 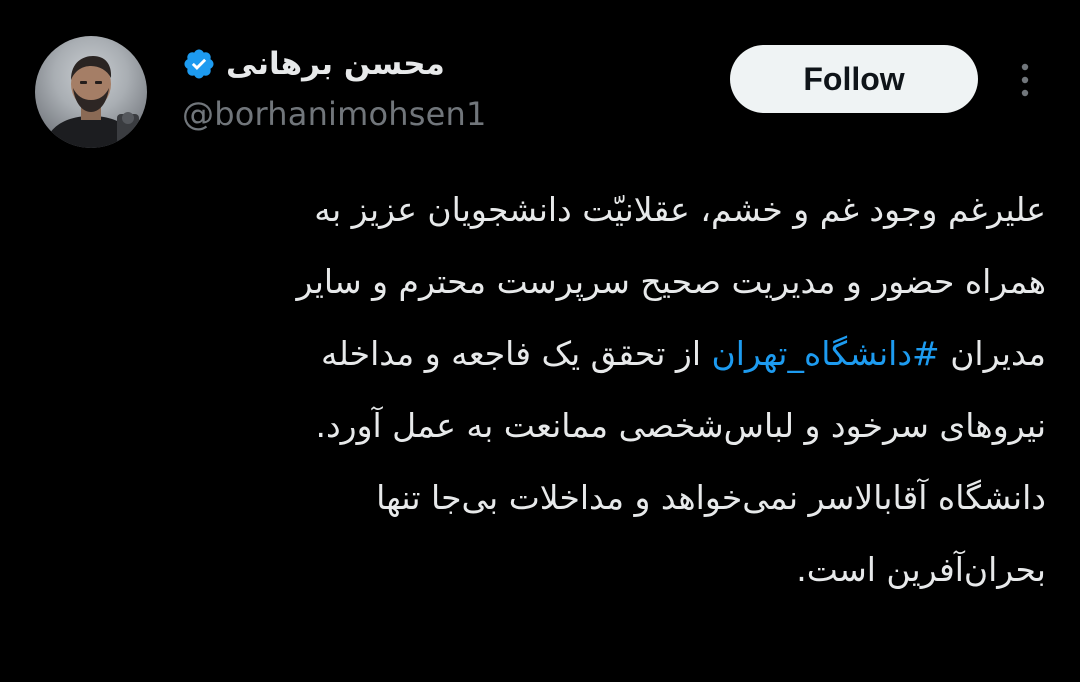 What do you see at coordinates (91, 102) in the screenshot?
I see `avatar-portrait-icon` at bounding box center [91, 102].